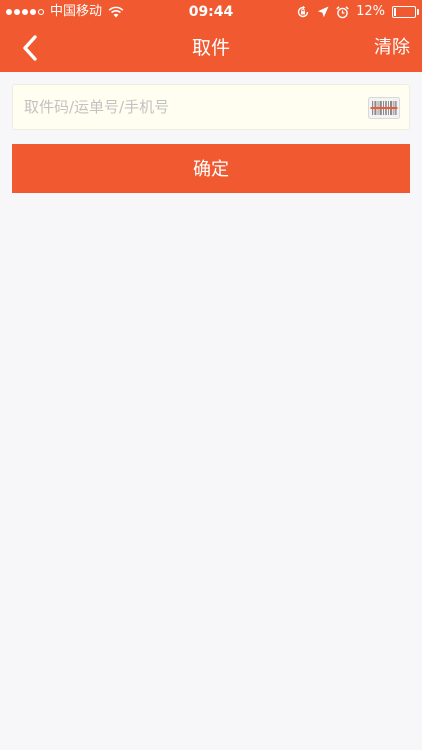 The image size is (422, 750). What do you see at coordinates (405, 12) in the screenshot?
I see `battery-icon` at bounding box center [405, 12].